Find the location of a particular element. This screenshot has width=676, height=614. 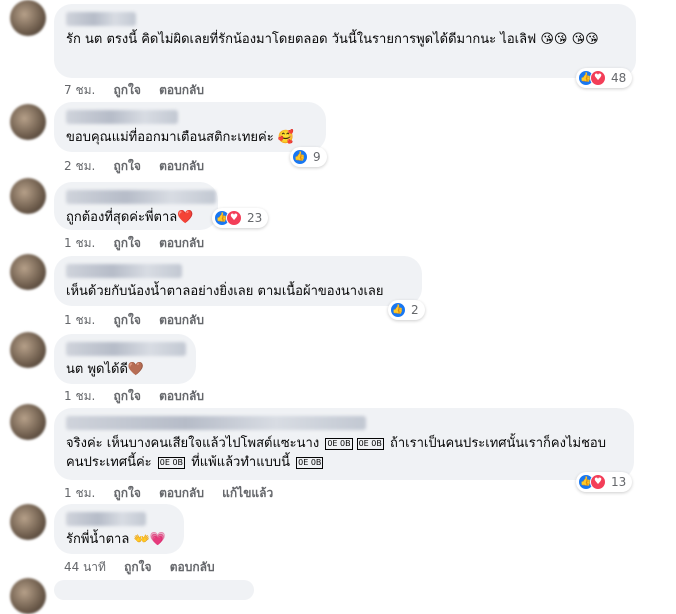

comment-actions: 2 ชม. ถูกใจ ตอบกลับ is located at coordinates (141, 166).